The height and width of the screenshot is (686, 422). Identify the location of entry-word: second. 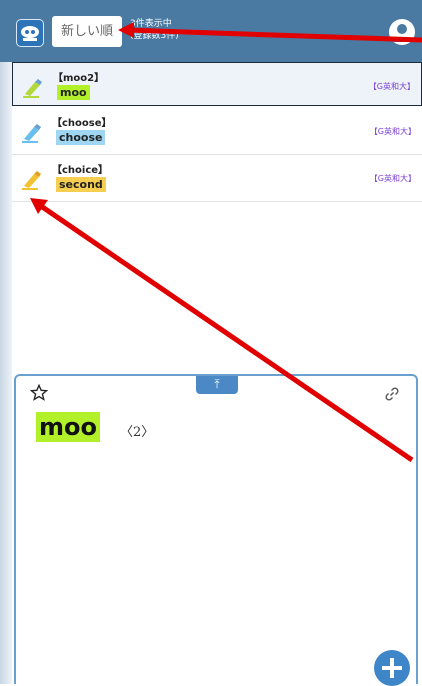
(81, 184).